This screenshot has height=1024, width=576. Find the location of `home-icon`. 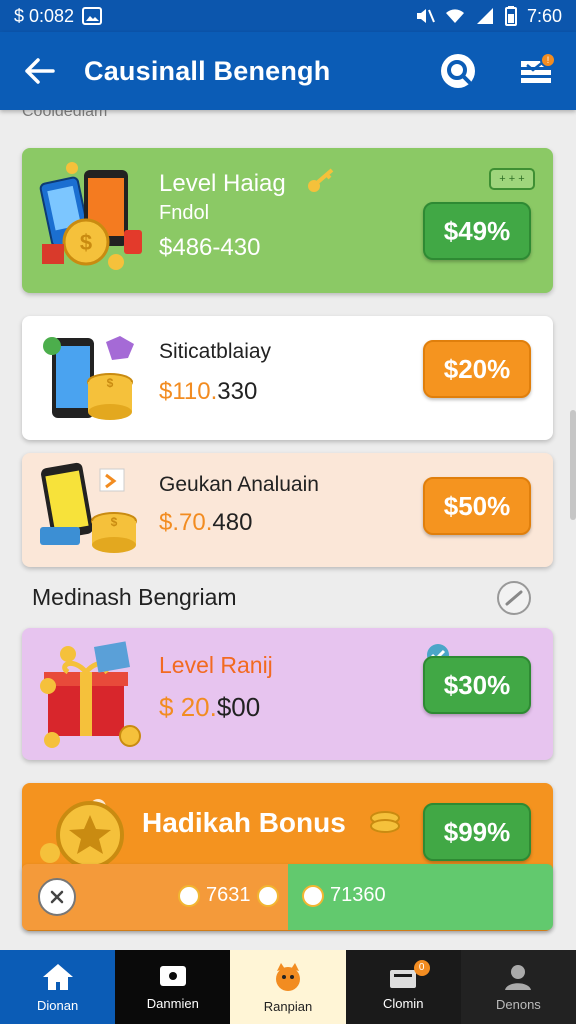

home-icon is located at coordinates (57, 976).